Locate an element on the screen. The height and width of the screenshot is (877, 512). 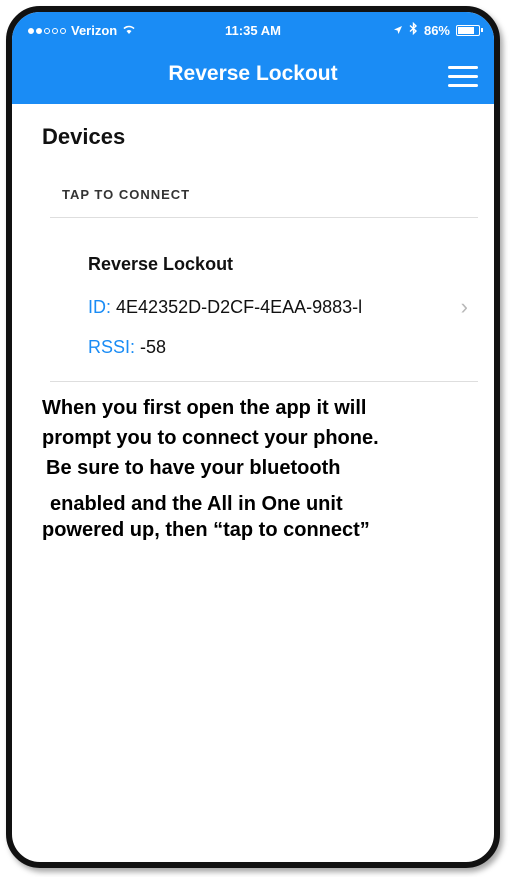
device-rssi: RSSI: -58 is located at coordinates (127, 347).